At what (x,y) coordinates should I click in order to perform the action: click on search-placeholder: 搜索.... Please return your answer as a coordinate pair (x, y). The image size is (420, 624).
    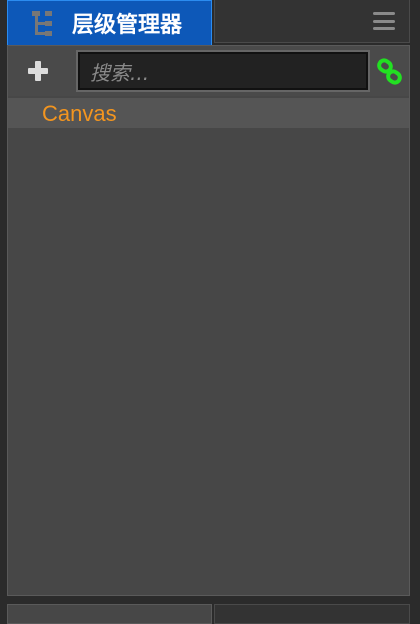
    Looking at the image, I should click on (120, 72).